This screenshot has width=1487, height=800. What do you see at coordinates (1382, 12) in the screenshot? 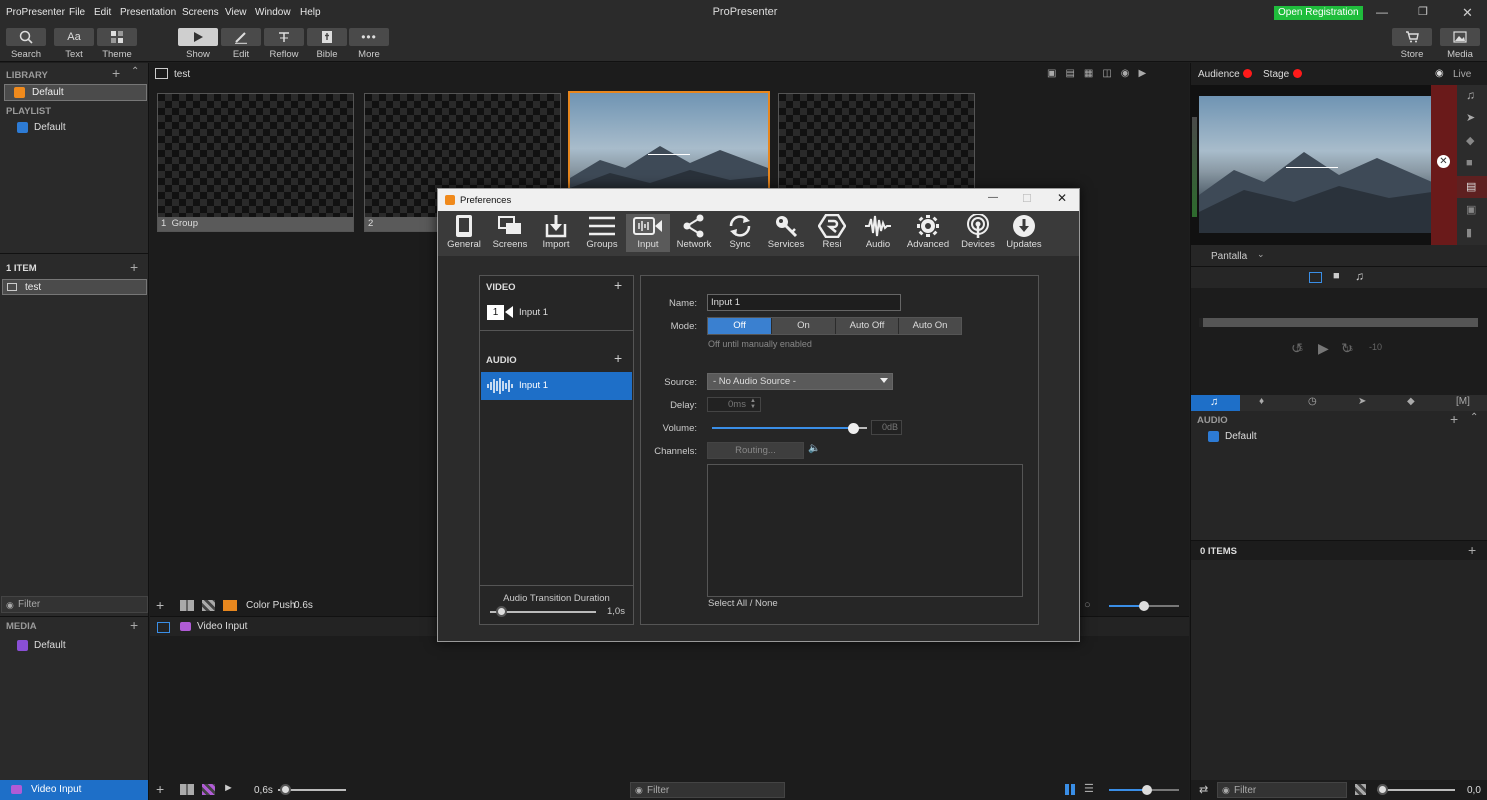
I see `minimize-icon: —` at bounding box center [1382, 12].